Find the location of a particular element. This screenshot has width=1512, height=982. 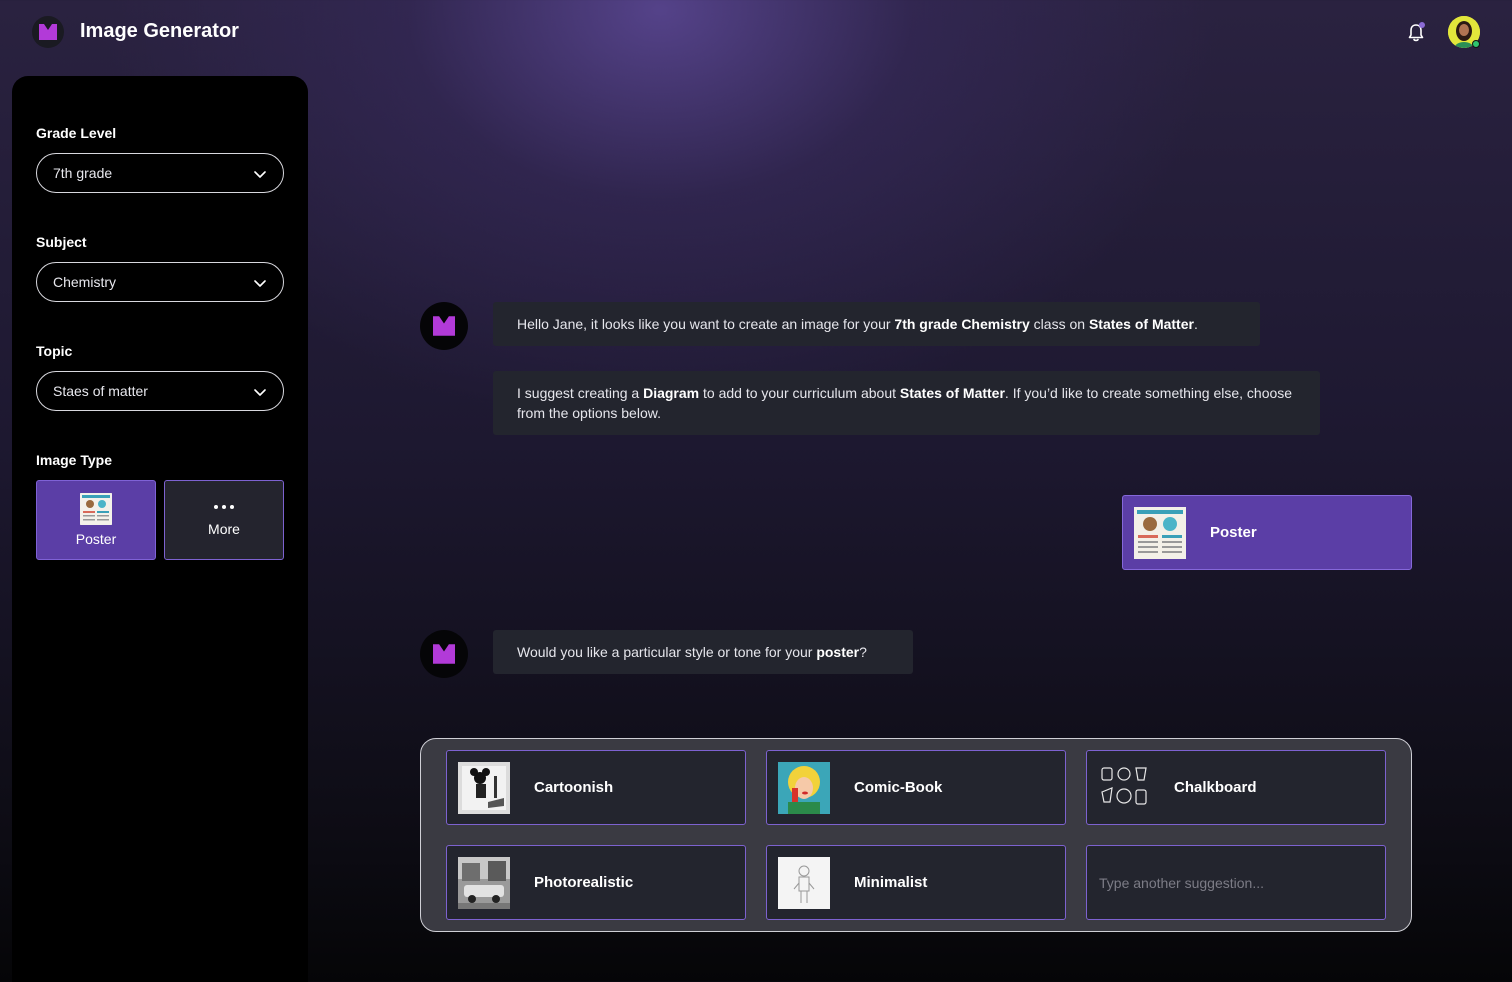

photorealistic-thumbnail is located at coordinates (484, 882).